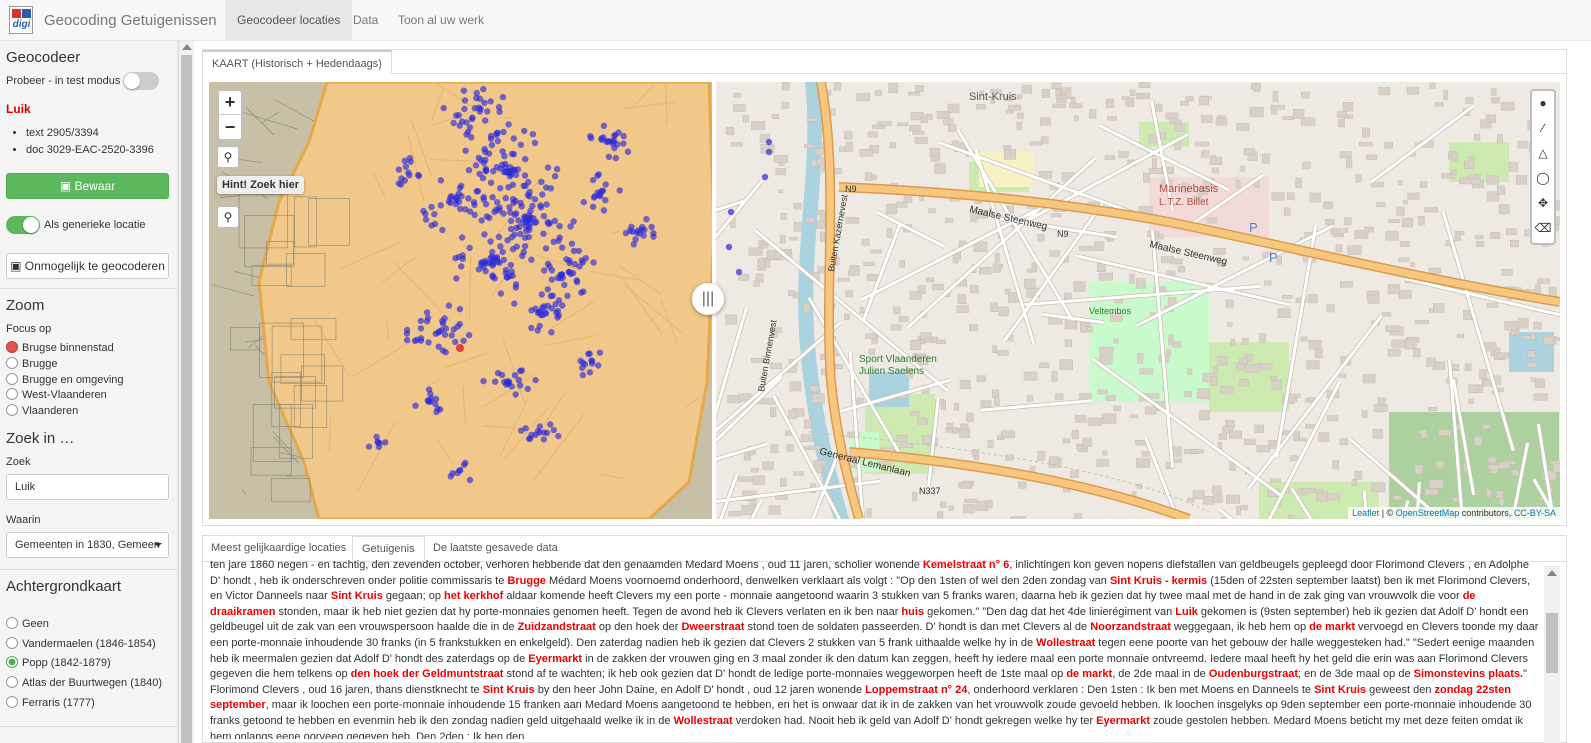 This screenshot has height=743, width=1591. Describe the element at coordinates (297, 62) in the screenshot. I see `tab-map: KAART (Historisch + Hedendaags)` at that location.